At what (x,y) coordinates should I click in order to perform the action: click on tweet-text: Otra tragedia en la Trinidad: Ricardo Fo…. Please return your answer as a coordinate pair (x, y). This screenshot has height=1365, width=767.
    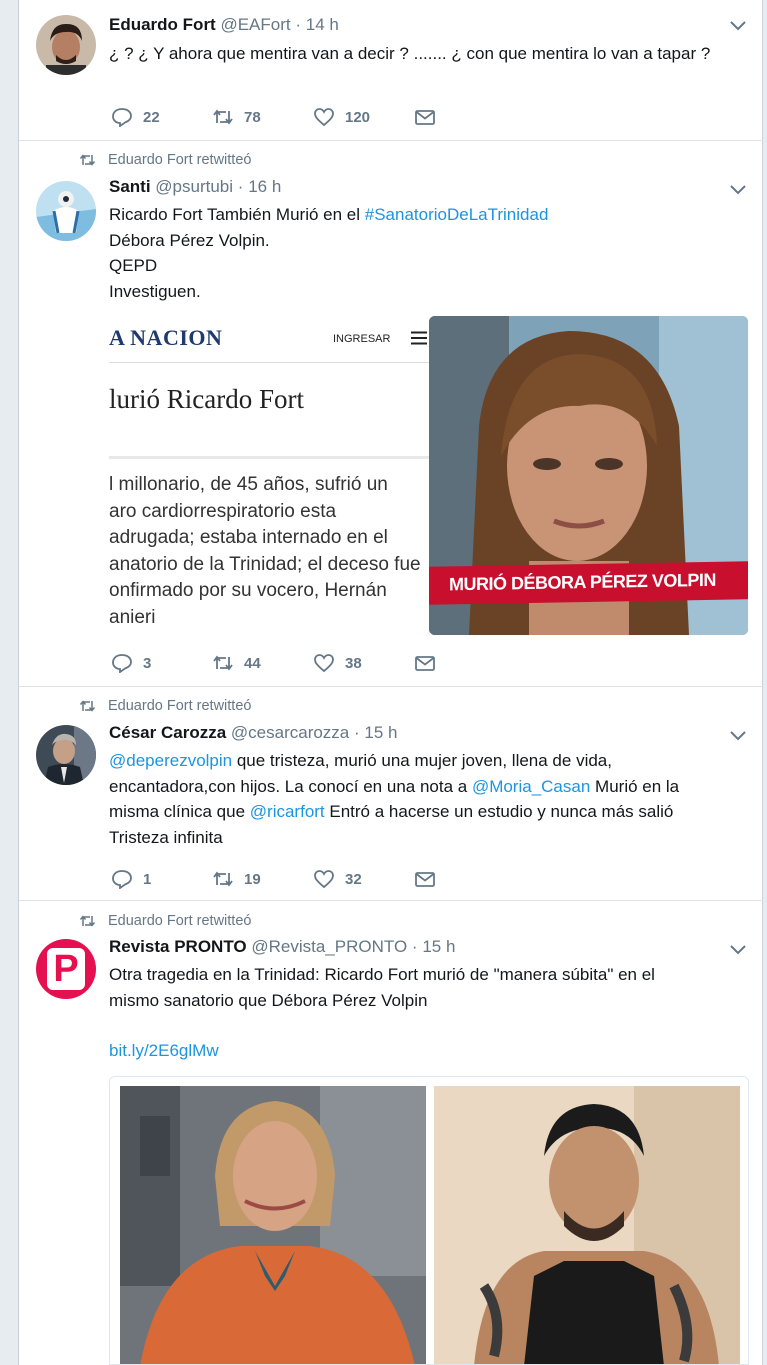
    Looking at the image, I should click on (429, 987).